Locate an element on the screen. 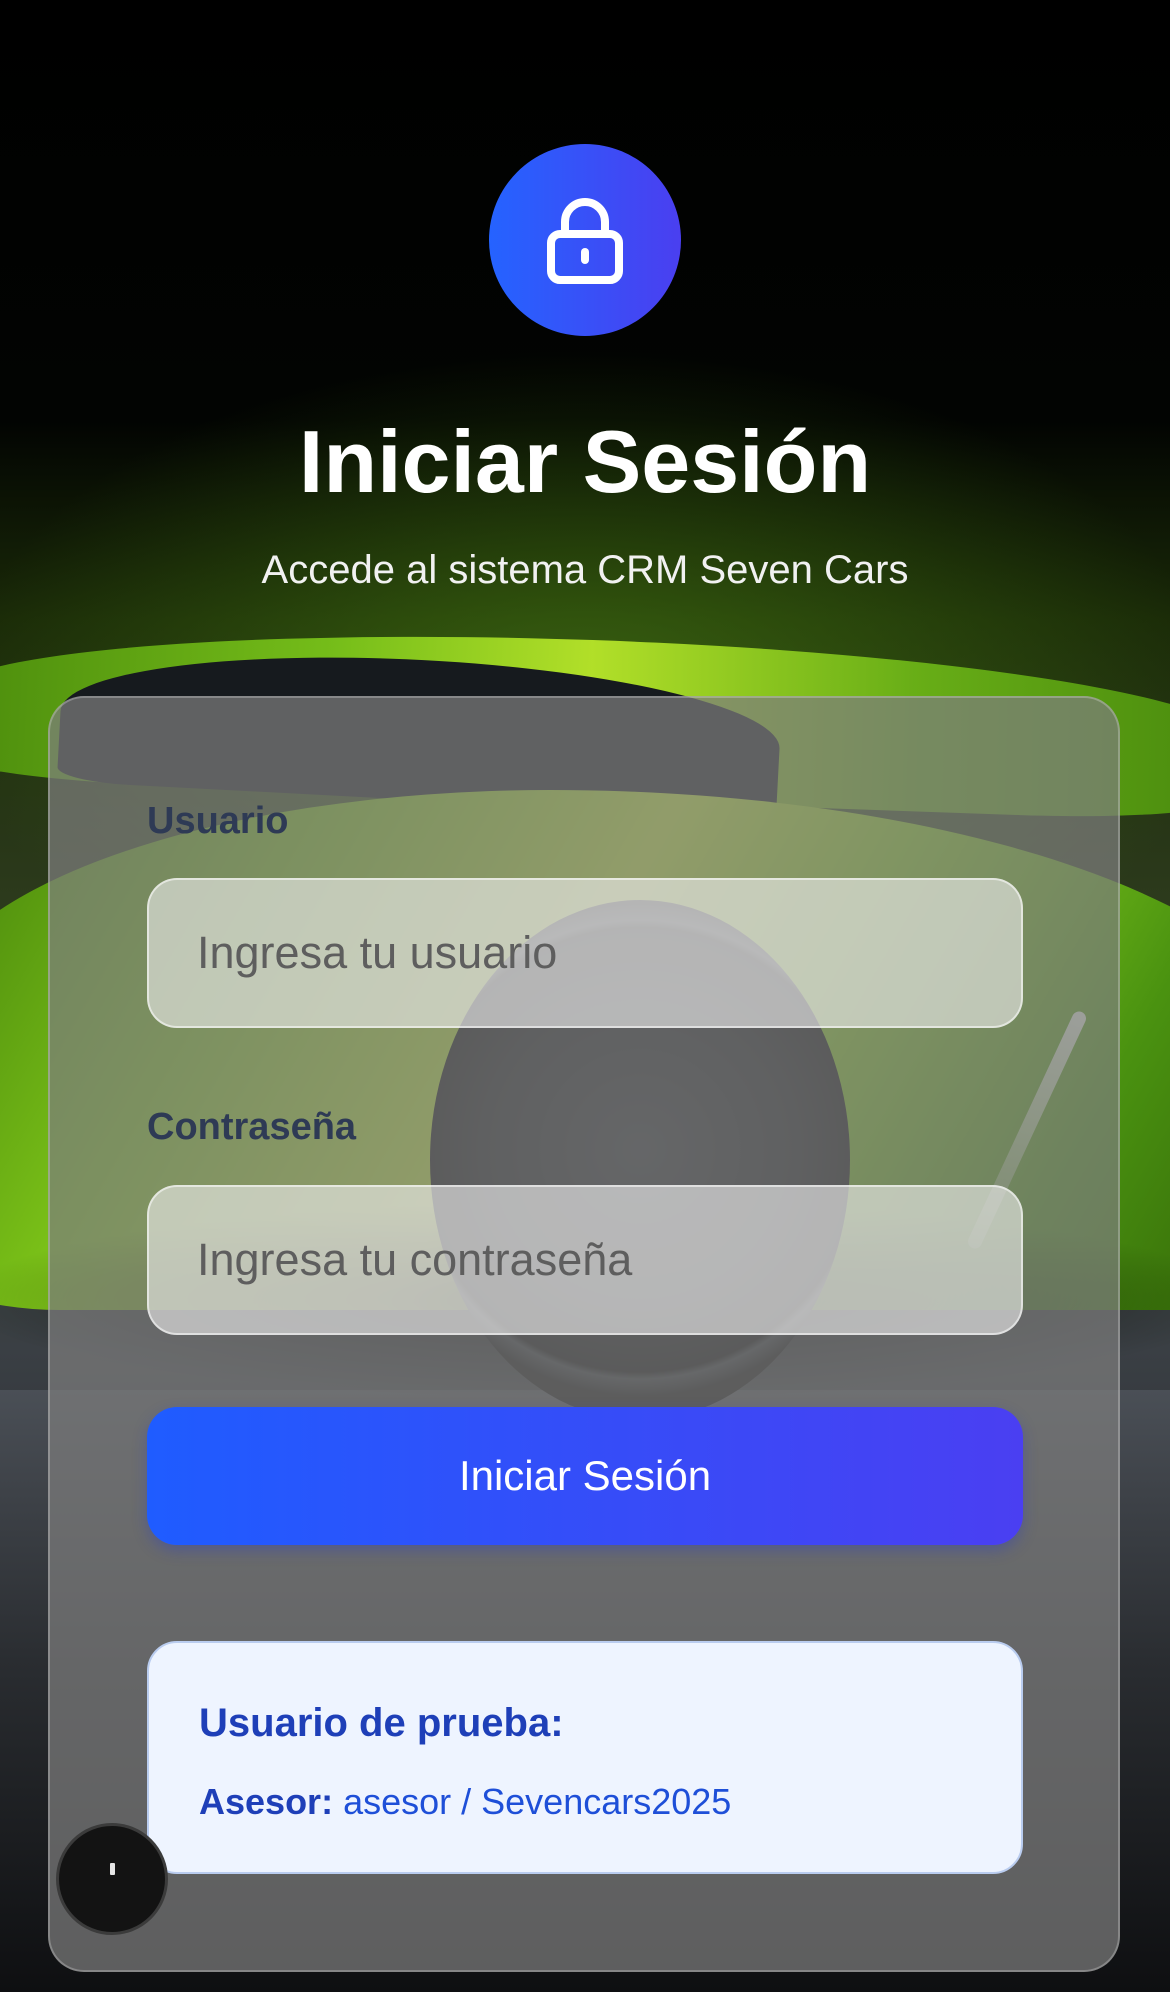 This screenshot has width=1170, height=1992. lock-icon is located at coordinates (585, 241).